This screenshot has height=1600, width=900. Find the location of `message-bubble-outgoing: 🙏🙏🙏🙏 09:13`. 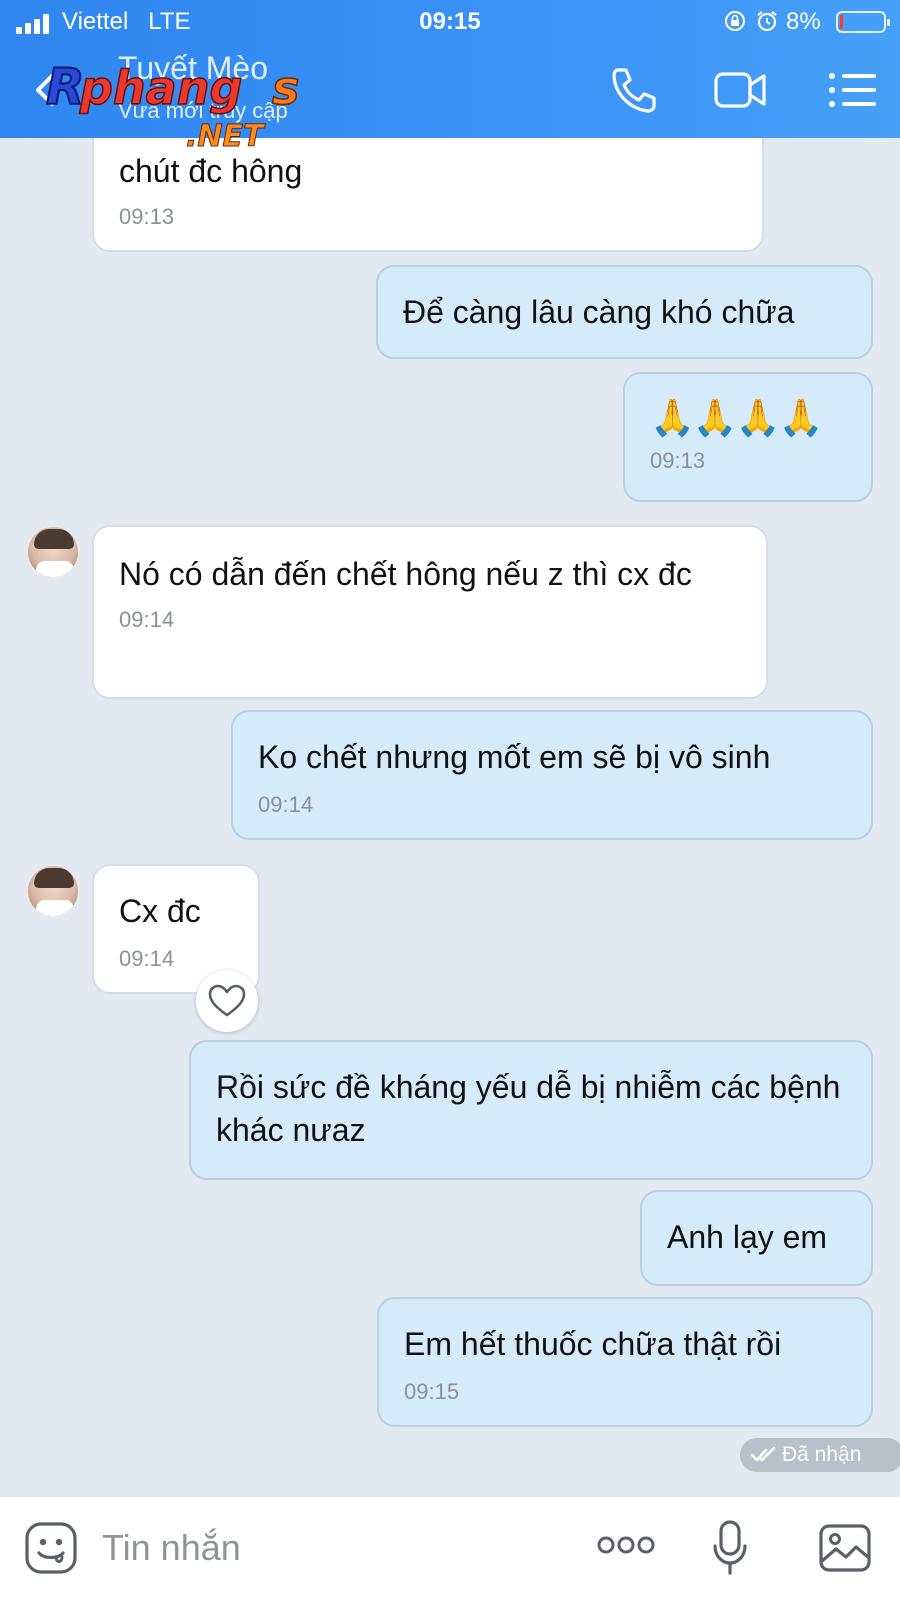

message-bubble-outgoing: 🙏🙏🙏🙏 09:13 is located at coordinates (748, 437).